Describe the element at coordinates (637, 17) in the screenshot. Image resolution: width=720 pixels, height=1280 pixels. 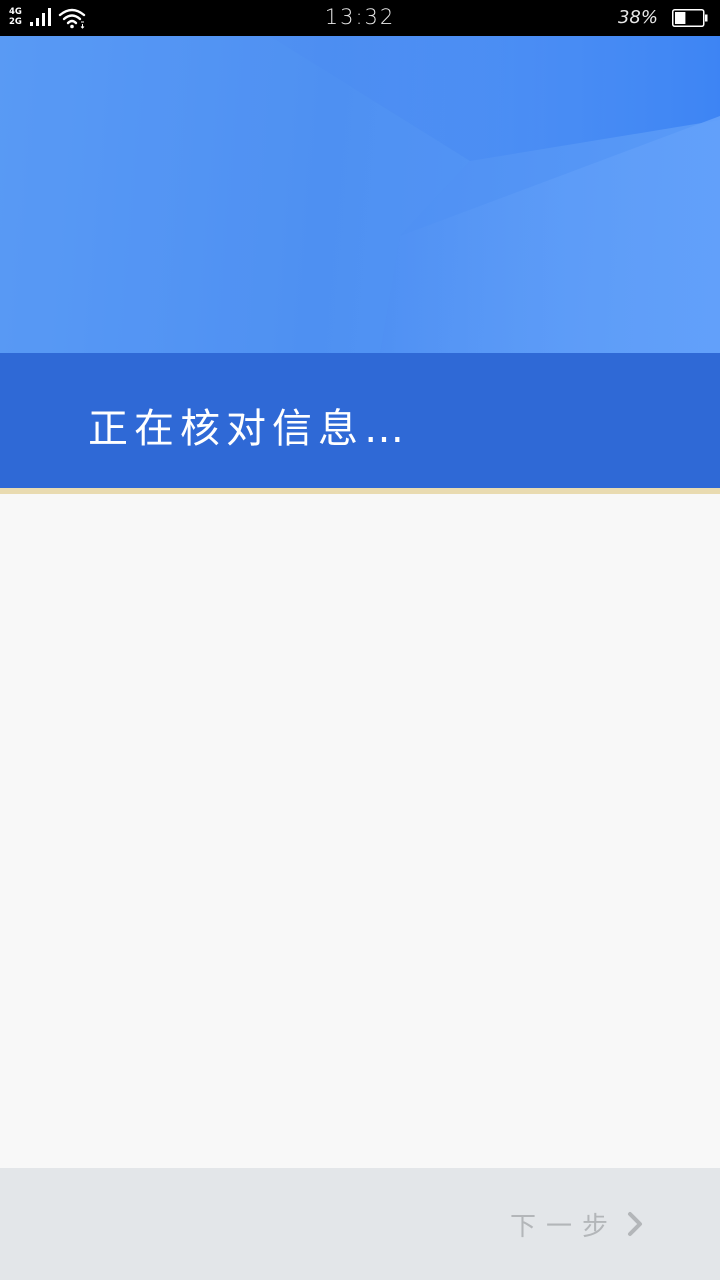
I see `battery-percent: 38%` at that location.